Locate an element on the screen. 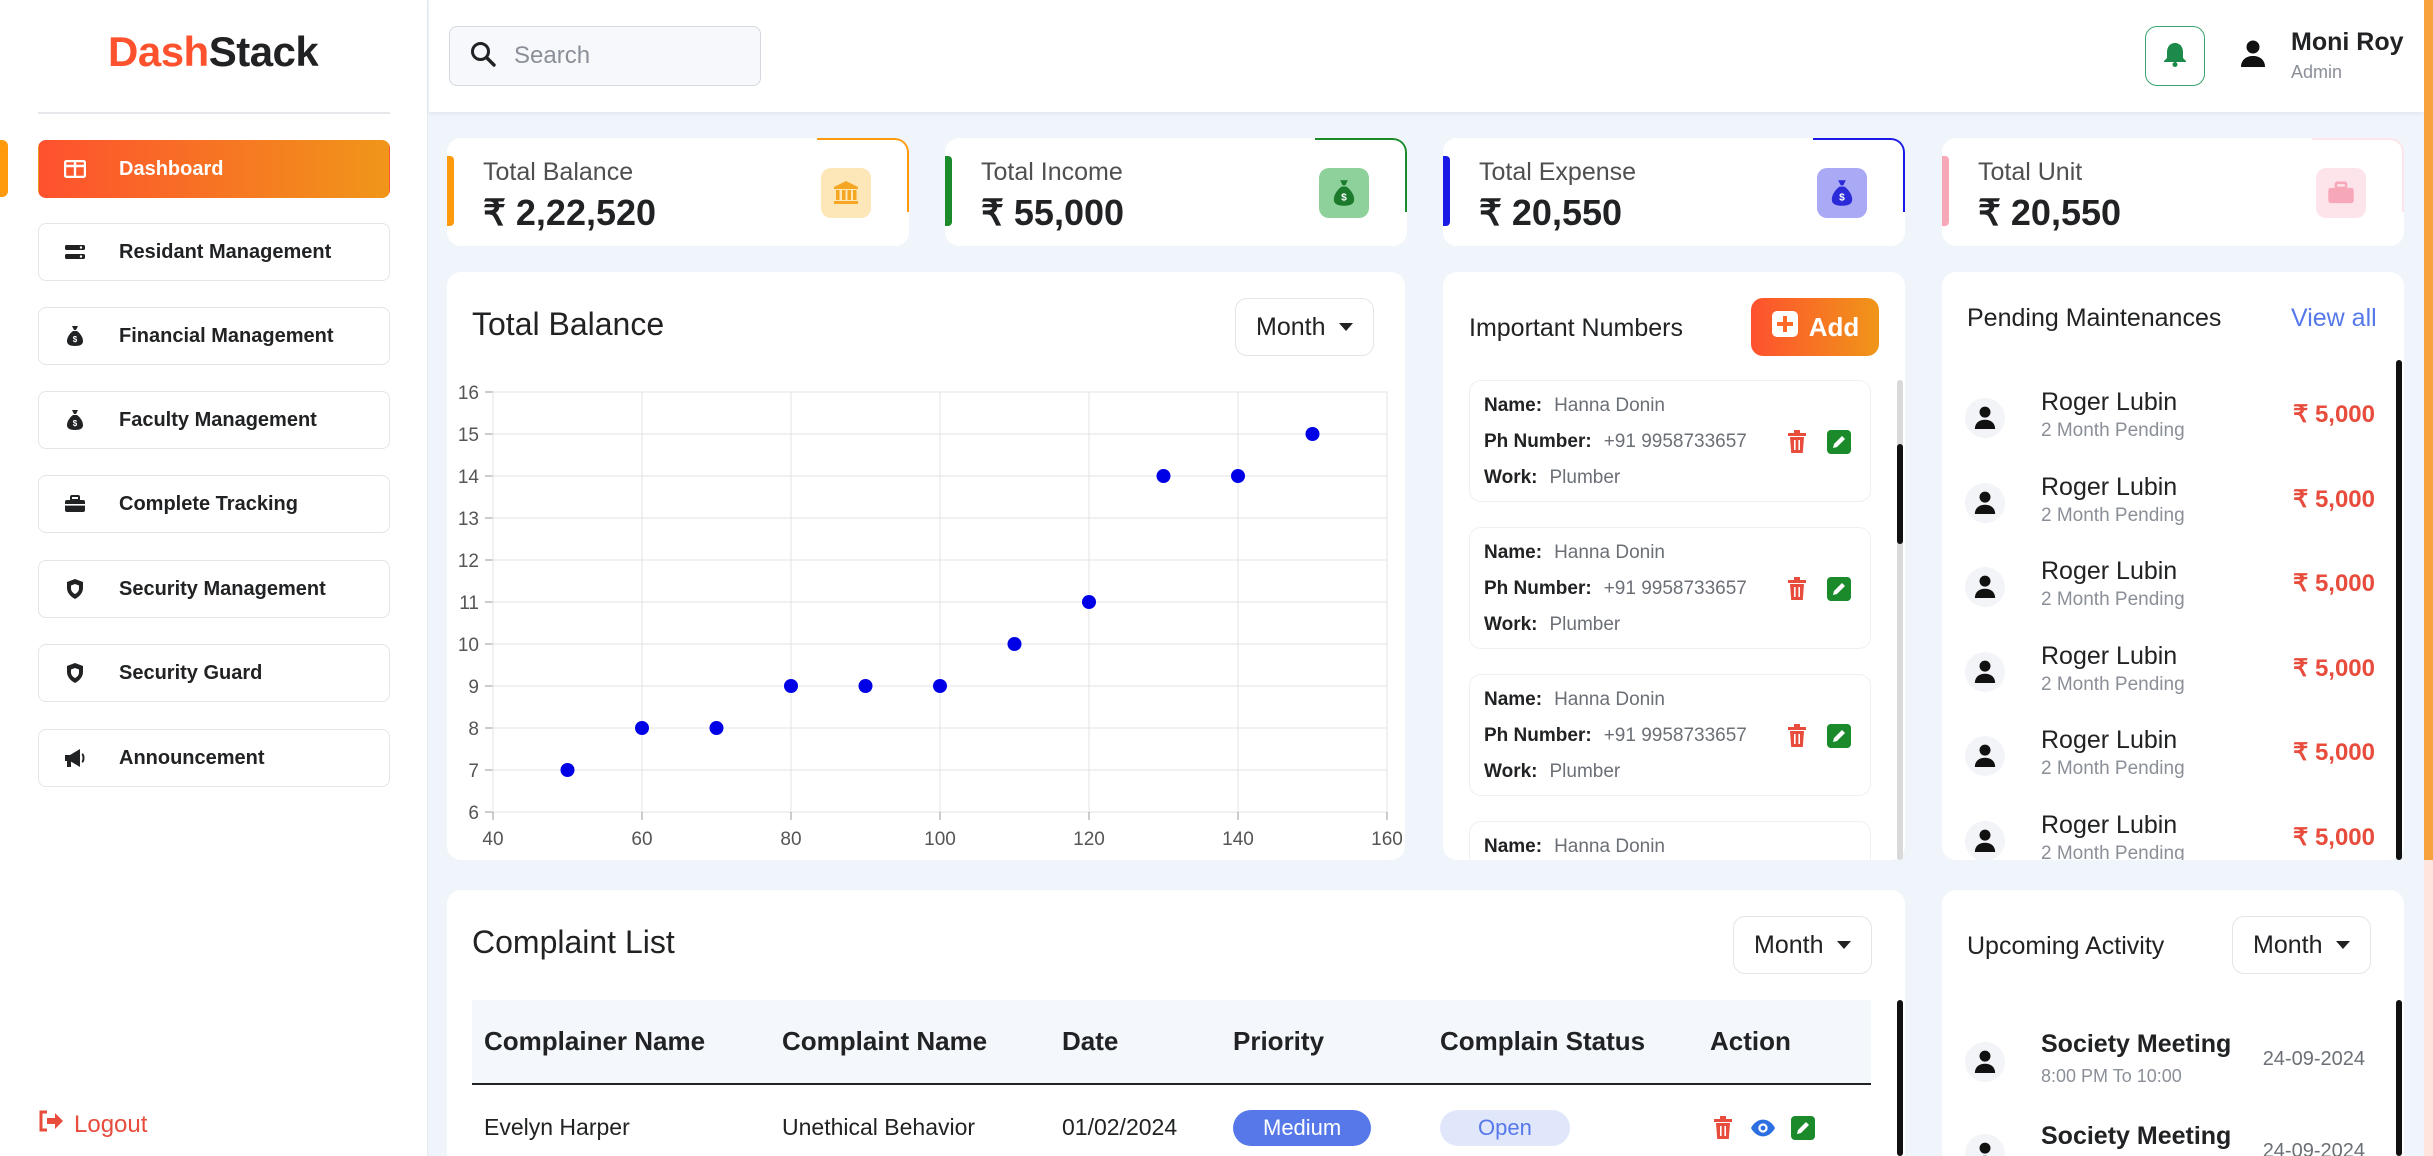 This screenshot has height=1156, width=2433. pending-scrollbar is located at coordinates (2399, 610).